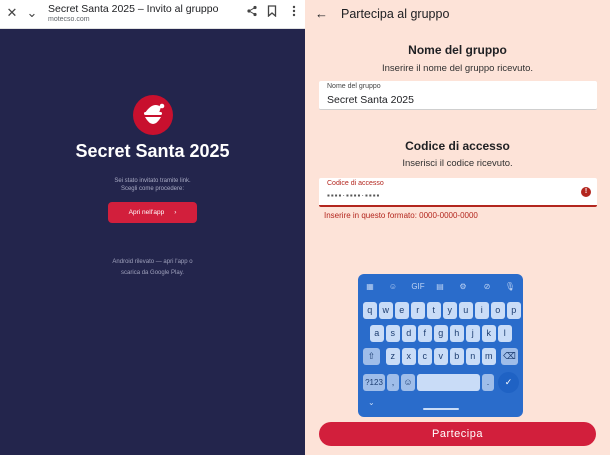 Image resolution: width=610 pixels, height=455 pixels. Describe the element at coordinates (425, 356) in the screenshot. I see `key-c: c` at that location.